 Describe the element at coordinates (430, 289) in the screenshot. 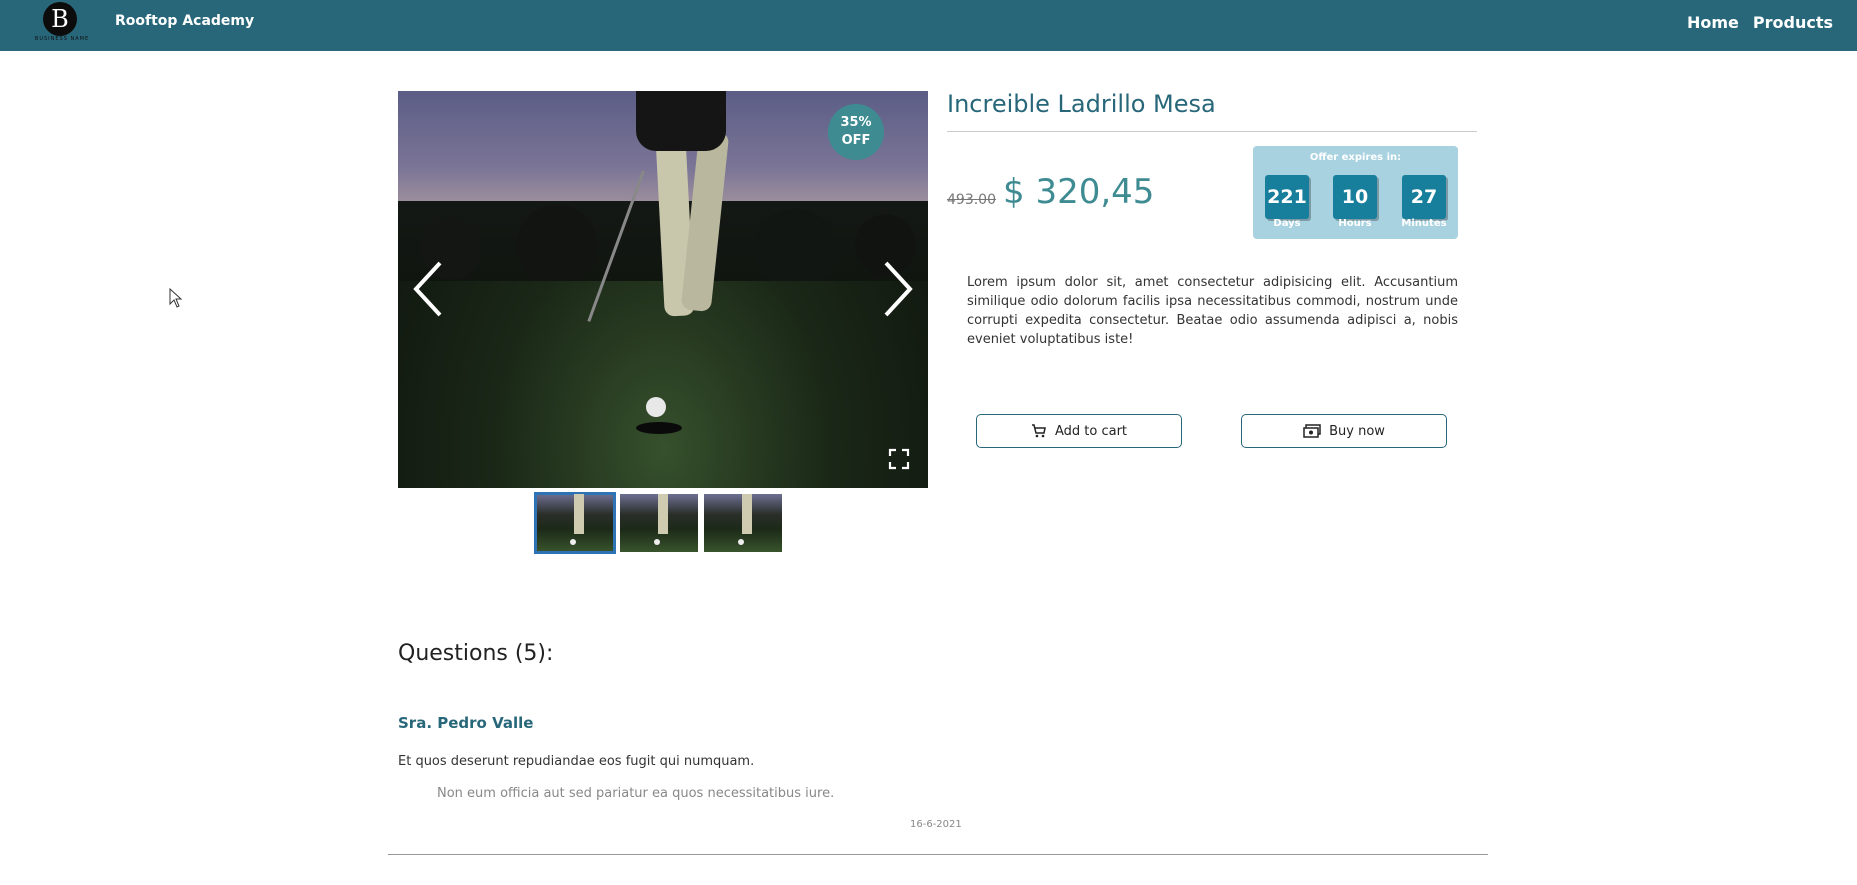

I see `chevron-left-icon` at that location.